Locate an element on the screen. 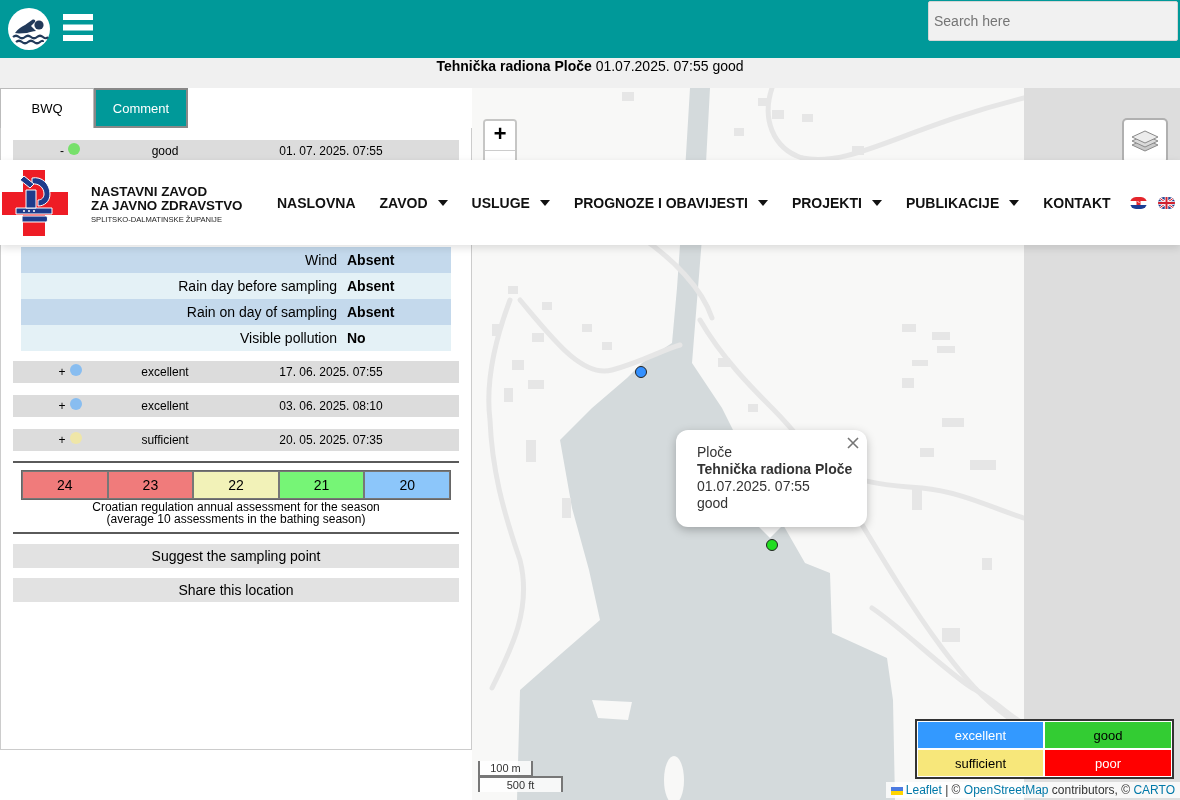  detail-label: Rain day before sampling is located at coordinates (257, 286).